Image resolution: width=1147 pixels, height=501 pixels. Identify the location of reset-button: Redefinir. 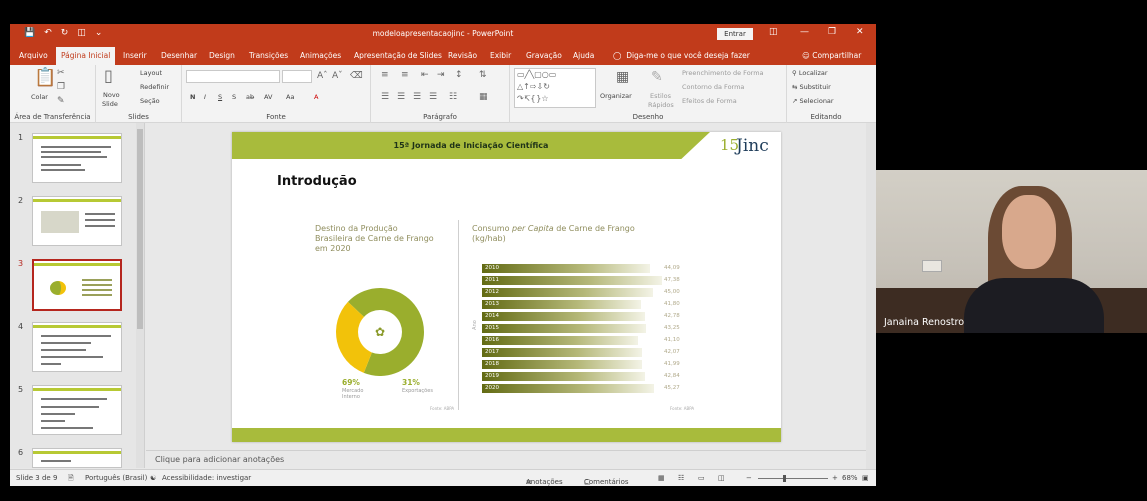
(154, 87).